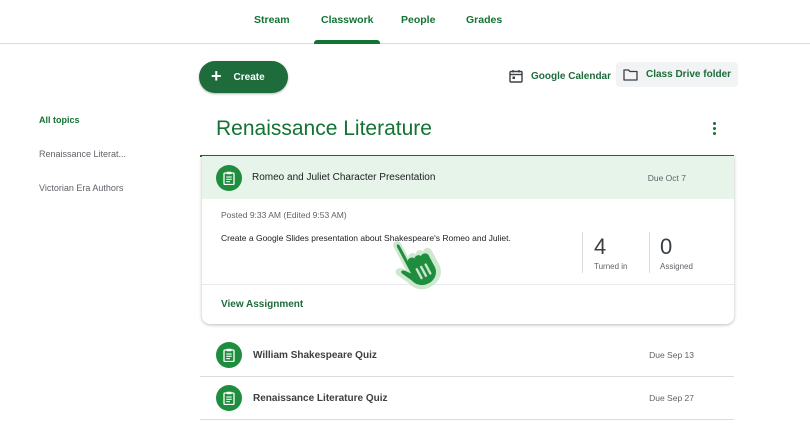 The height and width of the screenshot is (426, 810). Describe the element at coordinates (216, 76) in the screenshot. I see `plus-icon: +` at that location.